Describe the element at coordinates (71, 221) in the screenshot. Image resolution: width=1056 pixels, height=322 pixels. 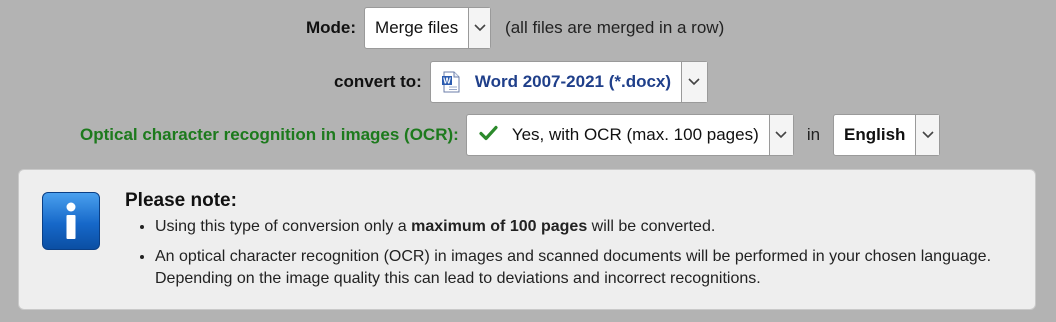
I see `info-icon` at that location.